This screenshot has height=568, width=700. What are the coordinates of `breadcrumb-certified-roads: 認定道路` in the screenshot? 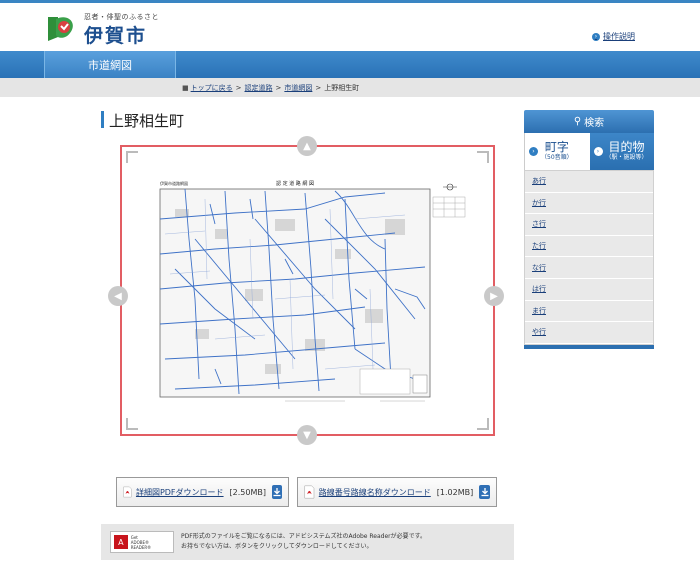 It's located at (259, 88).